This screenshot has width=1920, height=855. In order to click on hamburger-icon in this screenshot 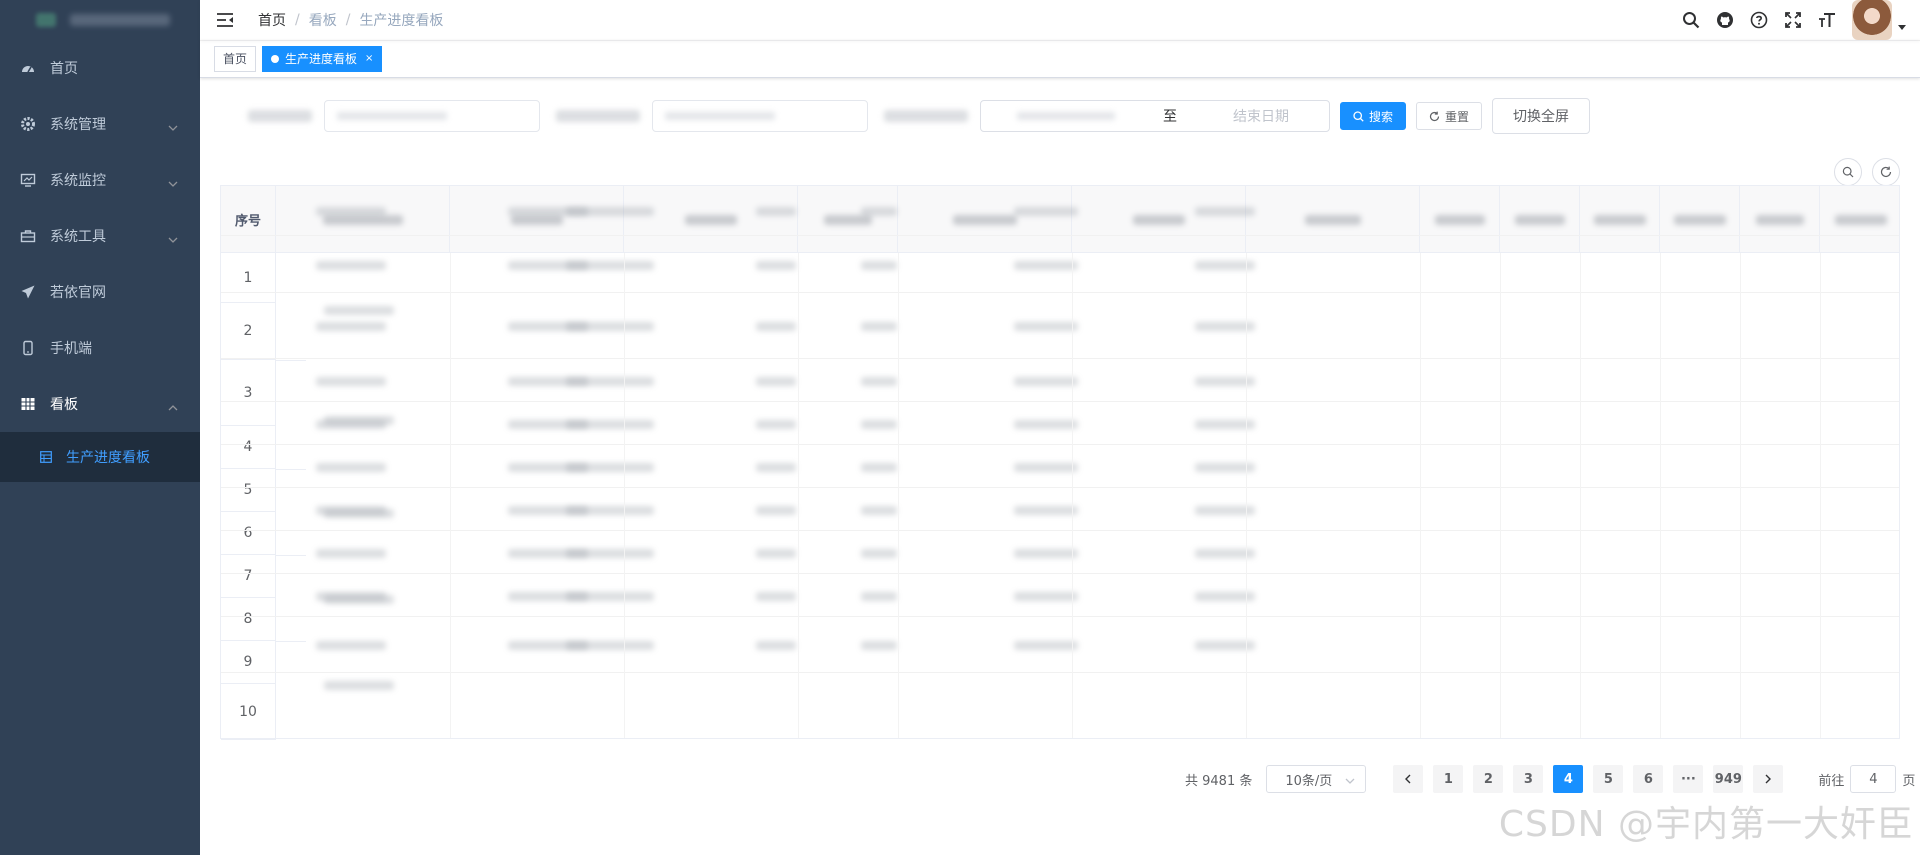, I will do `click(226, 20)`.